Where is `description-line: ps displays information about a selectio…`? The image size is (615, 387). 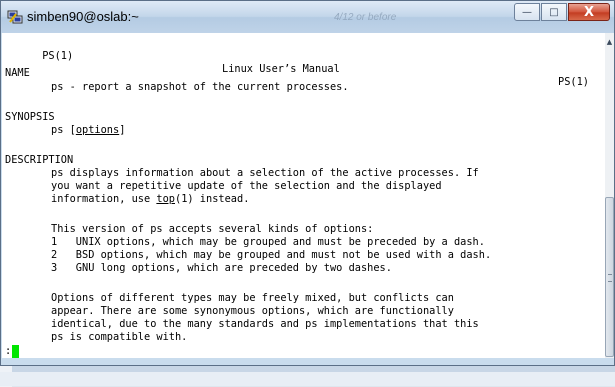
description-line: ps displays information about a selectio… is located at coordinates (265, 173).